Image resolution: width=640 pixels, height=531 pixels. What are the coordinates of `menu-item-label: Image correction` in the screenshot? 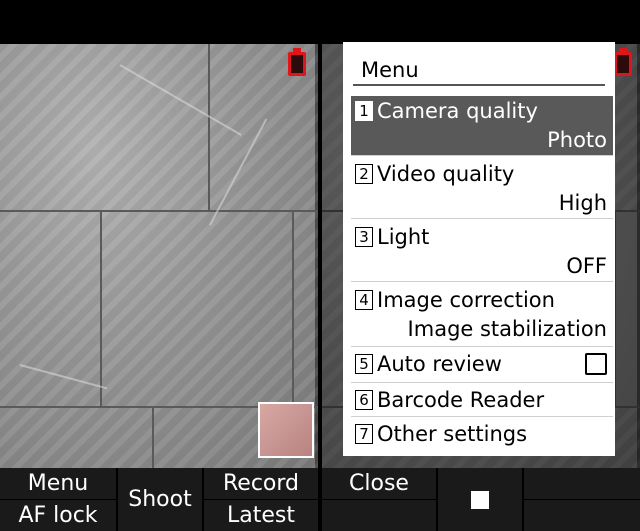 It's located at (466, 300).